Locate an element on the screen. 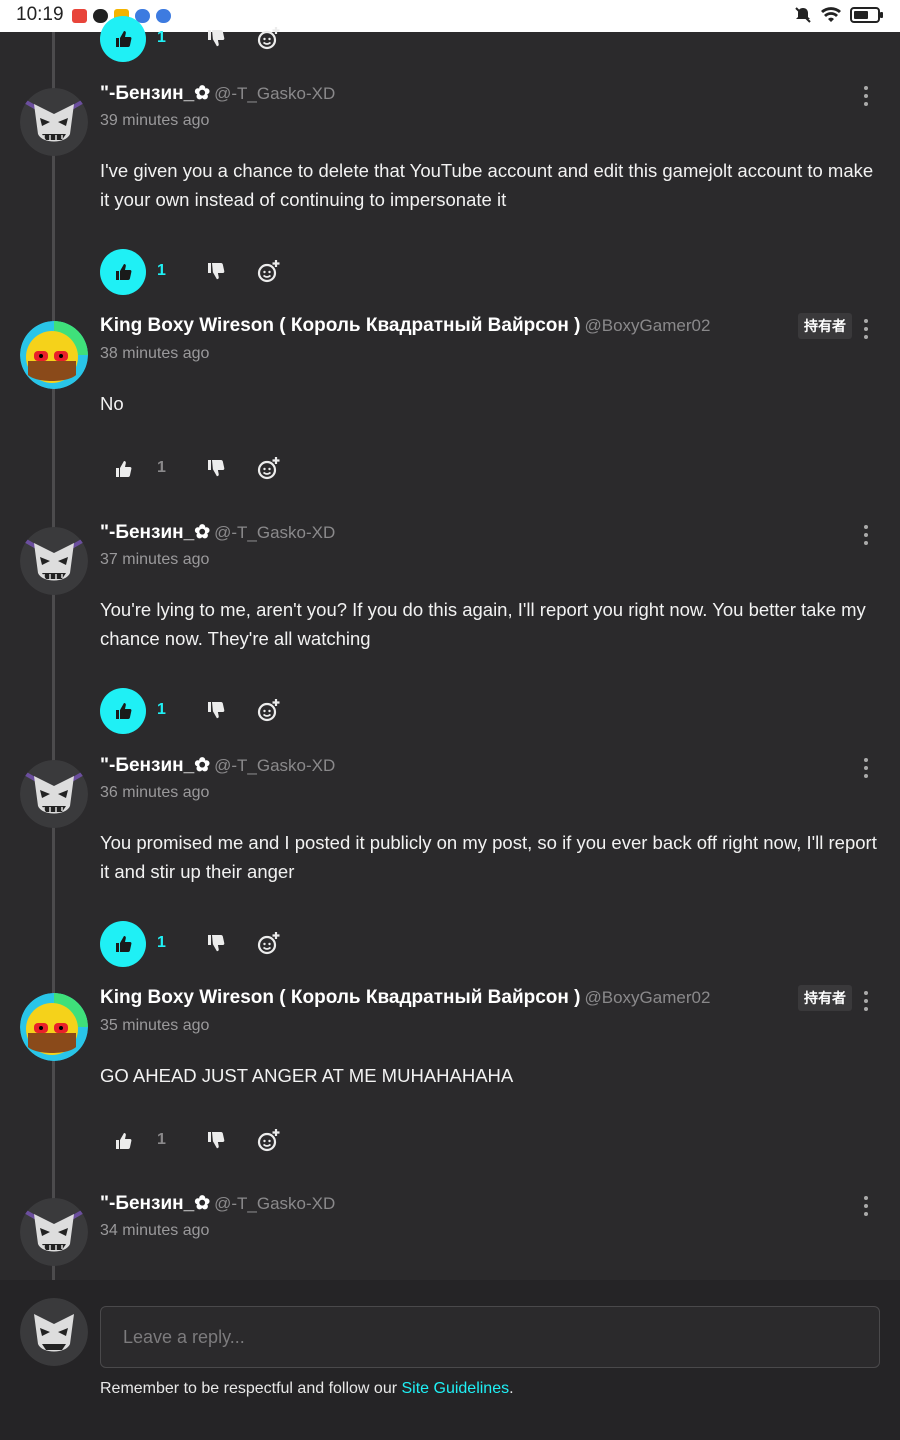  comment-body: No is located at coordinates (112, 403).